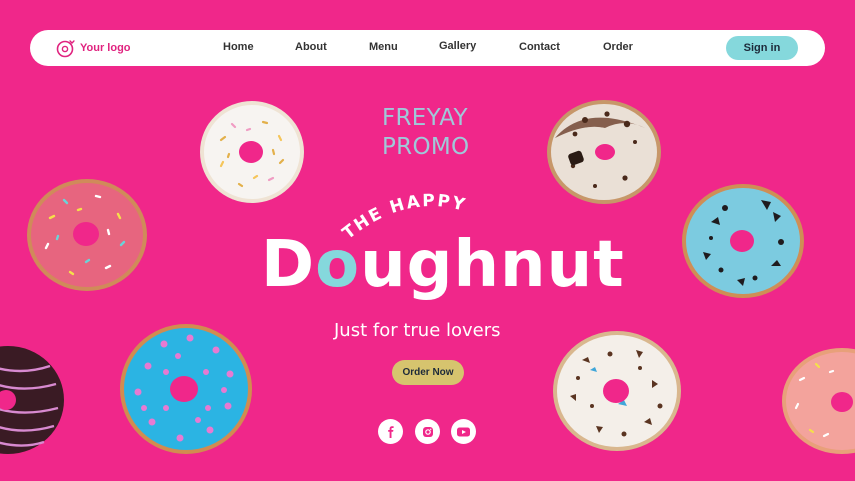 This screenshot has height=481, width=855. Describe the element at coordinates (618, 47) in the screenshot. I see `nav-order: Order` at that location.